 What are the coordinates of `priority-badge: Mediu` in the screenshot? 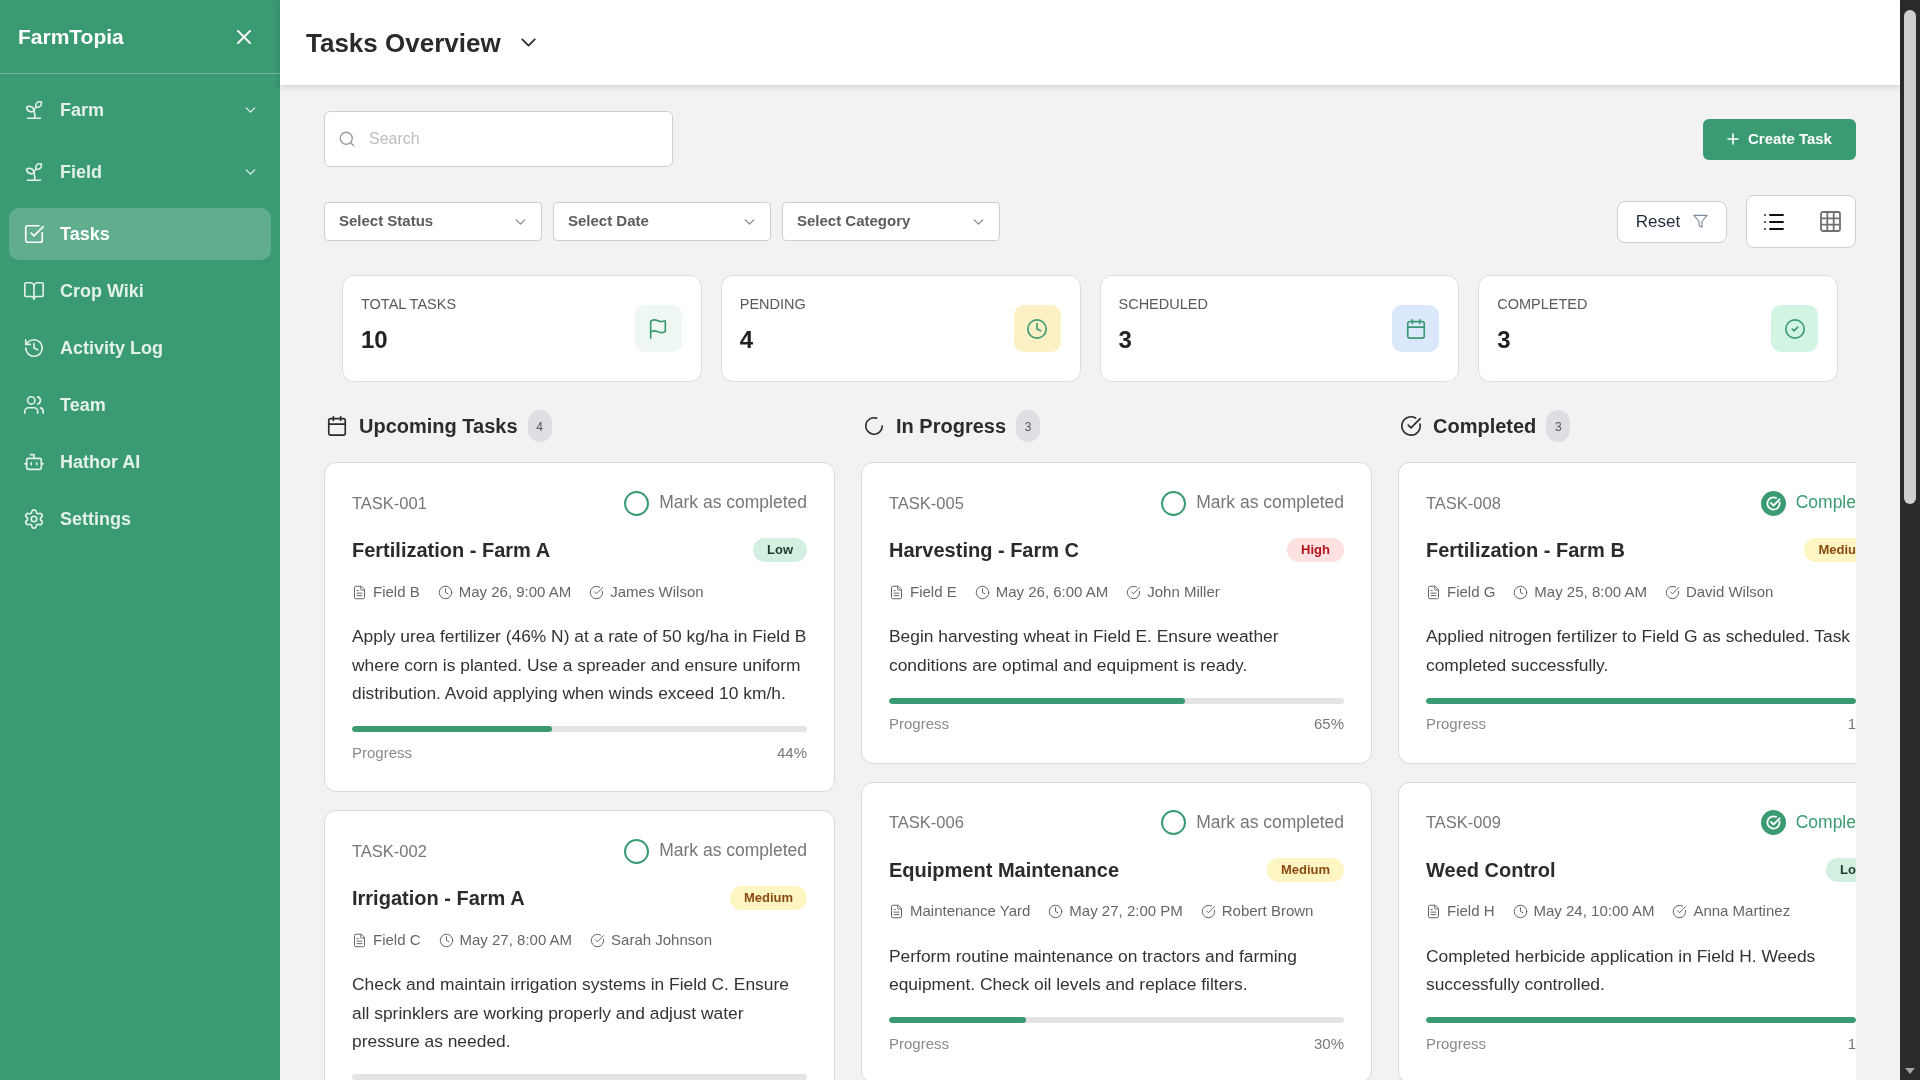 It's located at (1830, 550).